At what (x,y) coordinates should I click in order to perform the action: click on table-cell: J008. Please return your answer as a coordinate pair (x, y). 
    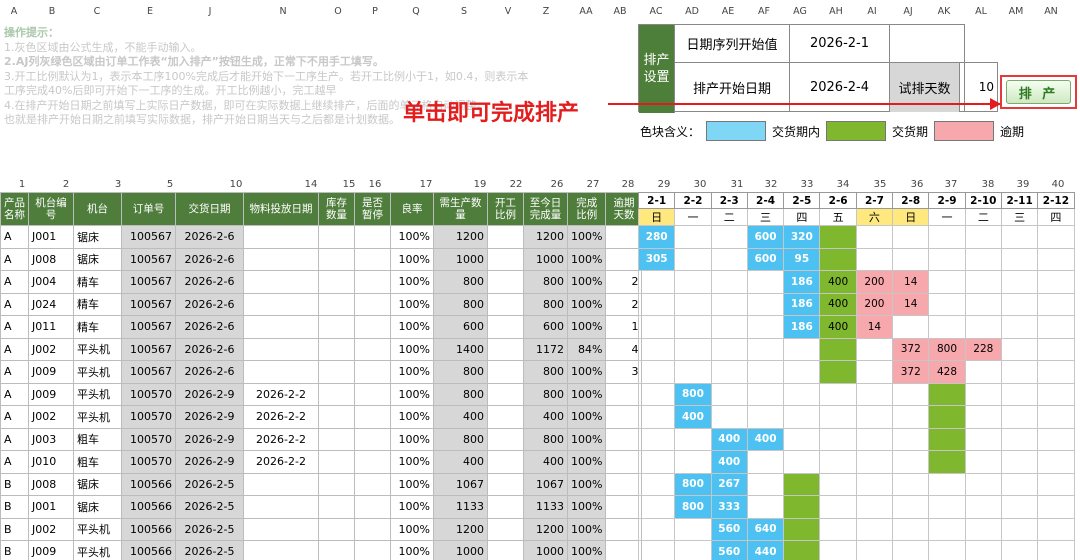
    Looking at the image, I should click on (51, 484).